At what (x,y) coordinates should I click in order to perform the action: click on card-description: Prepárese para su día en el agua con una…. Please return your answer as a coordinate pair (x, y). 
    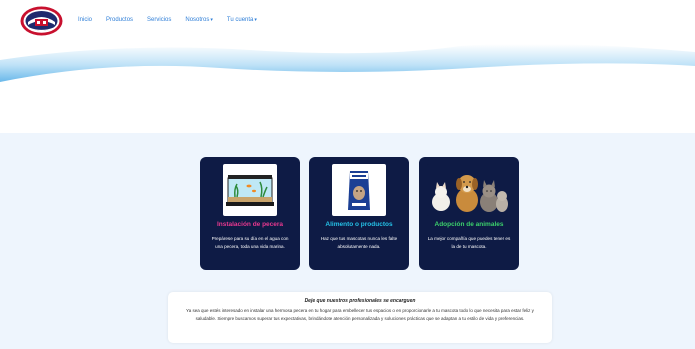
    Looking at the image, I should click on (250, 242).